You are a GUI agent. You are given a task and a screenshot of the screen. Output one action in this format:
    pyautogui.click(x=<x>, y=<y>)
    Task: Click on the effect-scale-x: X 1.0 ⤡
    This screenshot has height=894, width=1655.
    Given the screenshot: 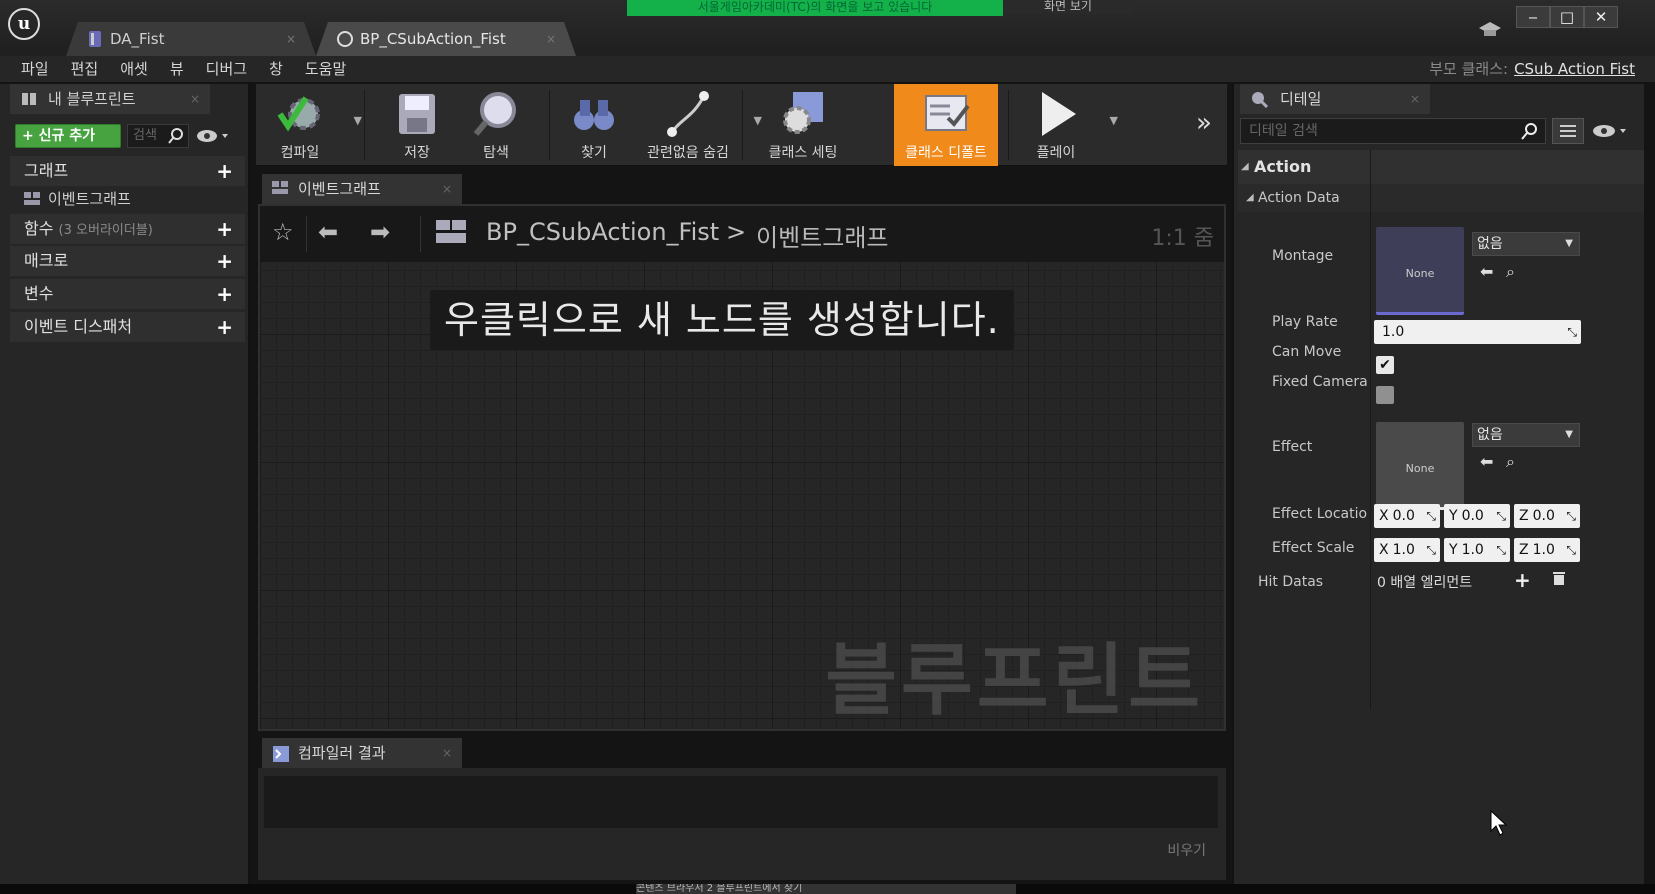 What is the action you would take?
    pyautogui.click(x=1407, y=550)
    